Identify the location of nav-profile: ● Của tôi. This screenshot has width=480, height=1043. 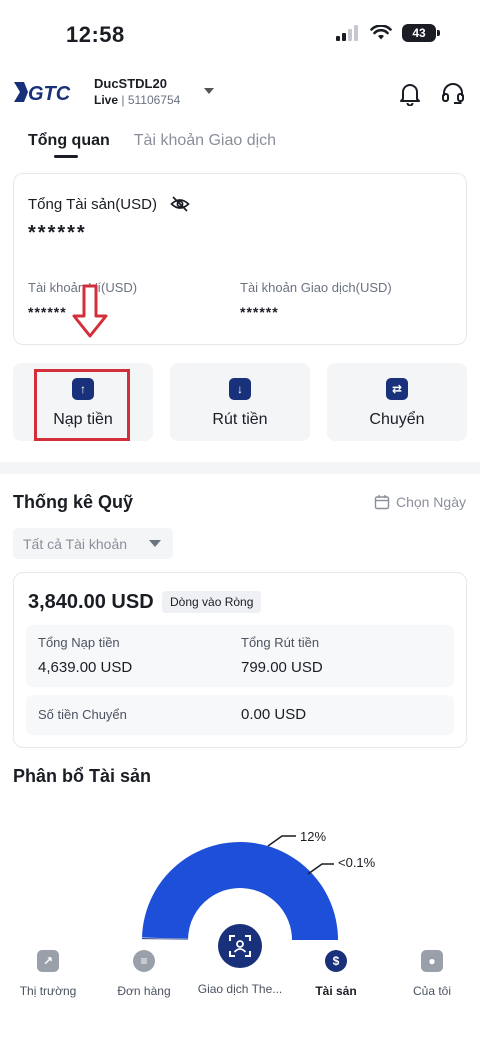
(432, 974).